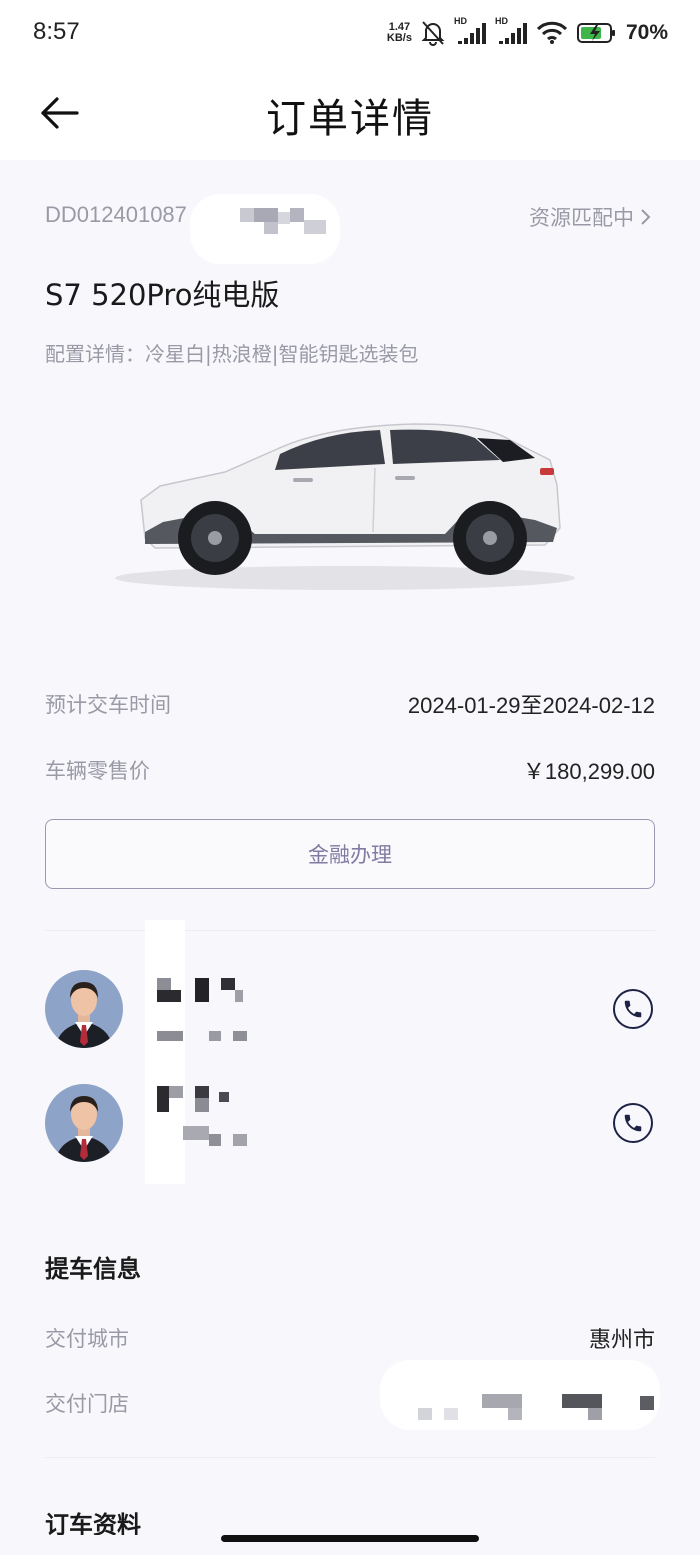 The height and width of the screenshot is (1555, 700). Describe the element at coordinates (97, 771) in the screenshot. I see `retail-price-label: 车辆零售价` at that location.